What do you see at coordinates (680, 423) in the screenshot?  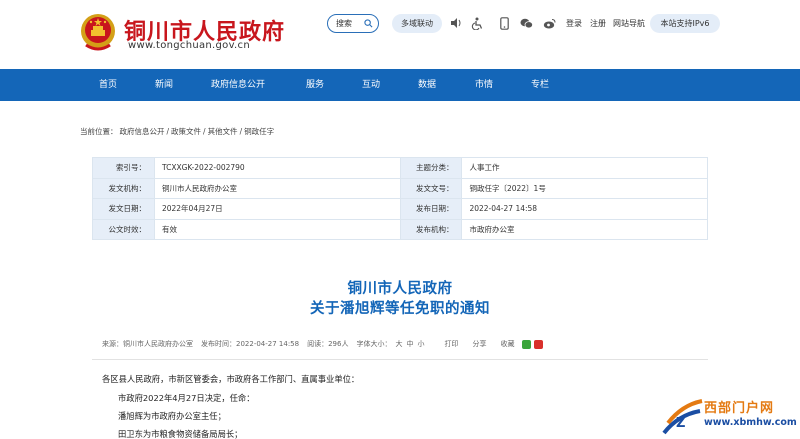 I see `svg-text: Z` at bounding box center [680, 423].